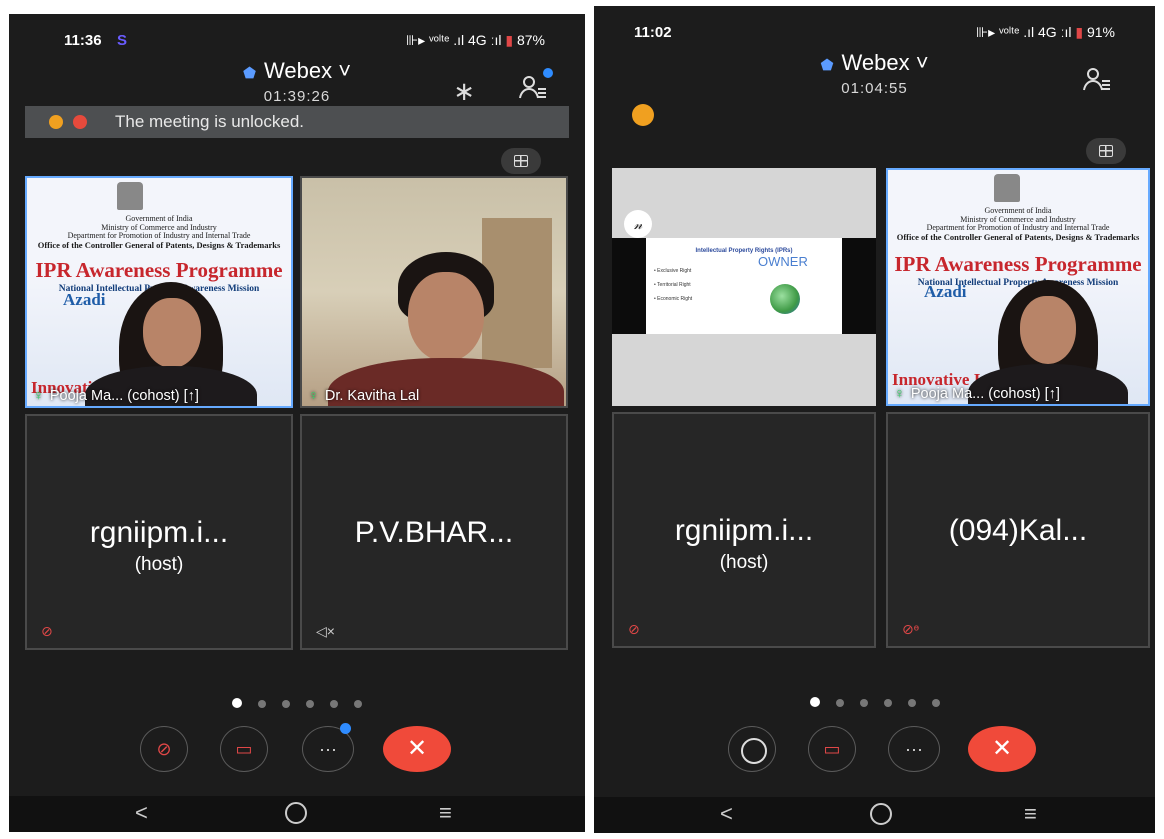 This screenshot has width=1164, height=839. I want to click on annotate-icon: 𝓃, so click(638, 224).